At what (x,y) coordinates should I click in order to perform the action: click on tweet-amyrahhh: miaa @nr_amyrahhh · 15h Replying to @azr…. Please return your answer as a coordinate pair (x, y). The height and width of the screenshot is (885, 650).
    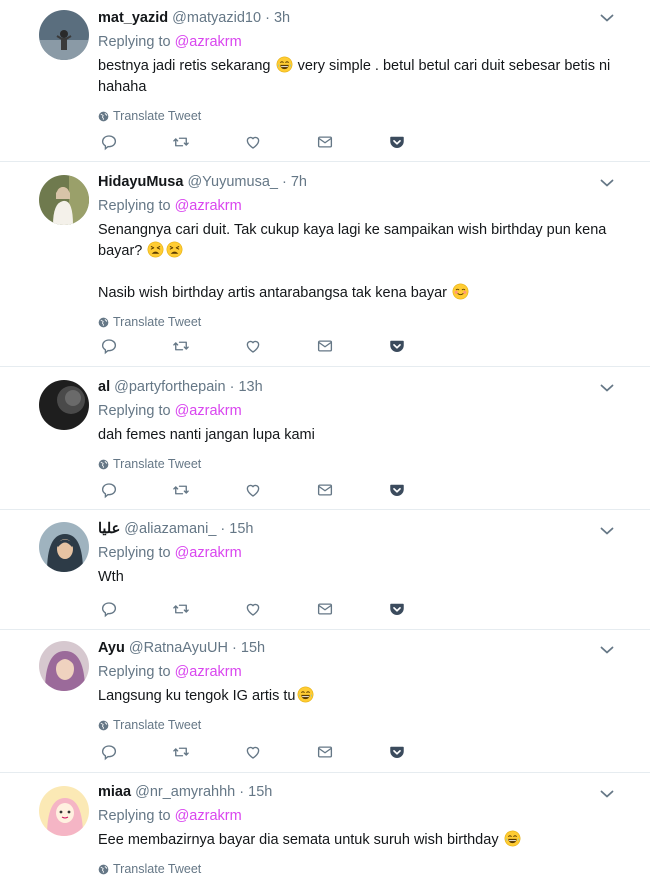
    Looking at the image, I should click on (325, 829).